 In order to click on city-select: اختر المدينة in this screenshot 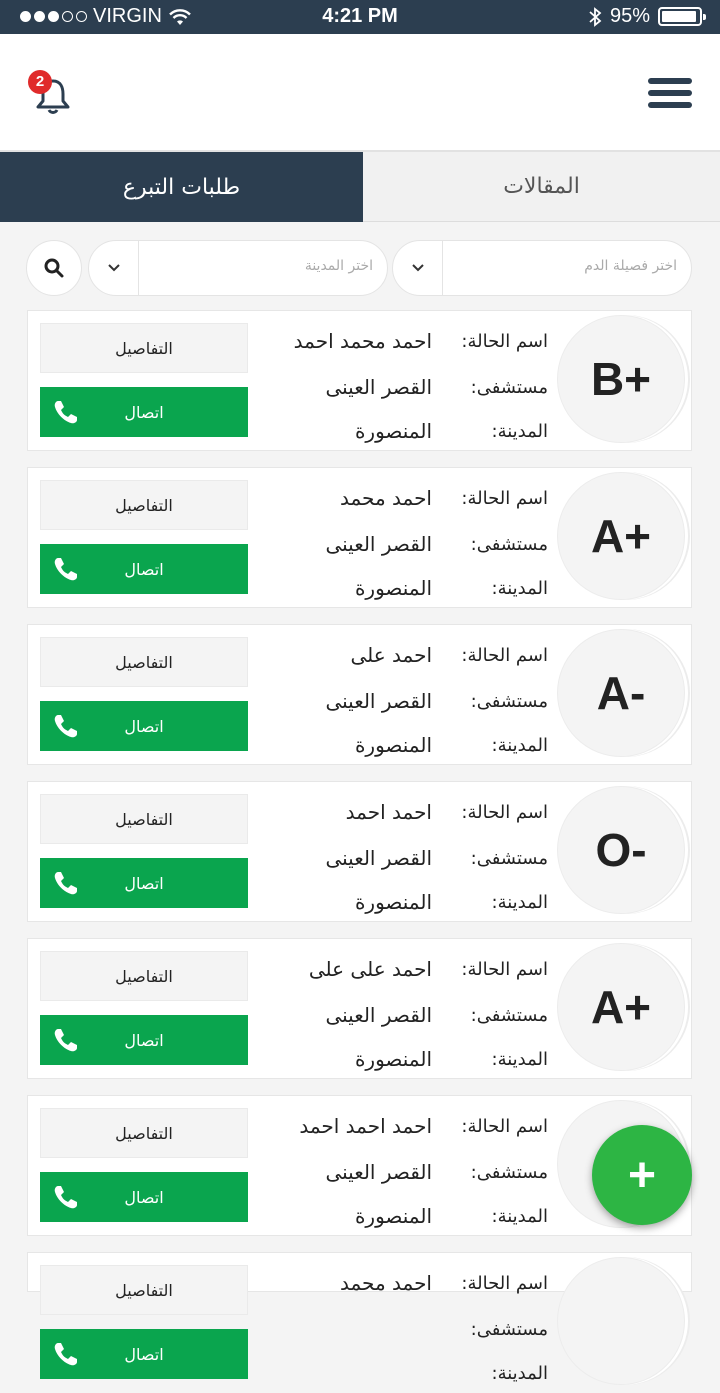, I will do `click(238, 268)`.